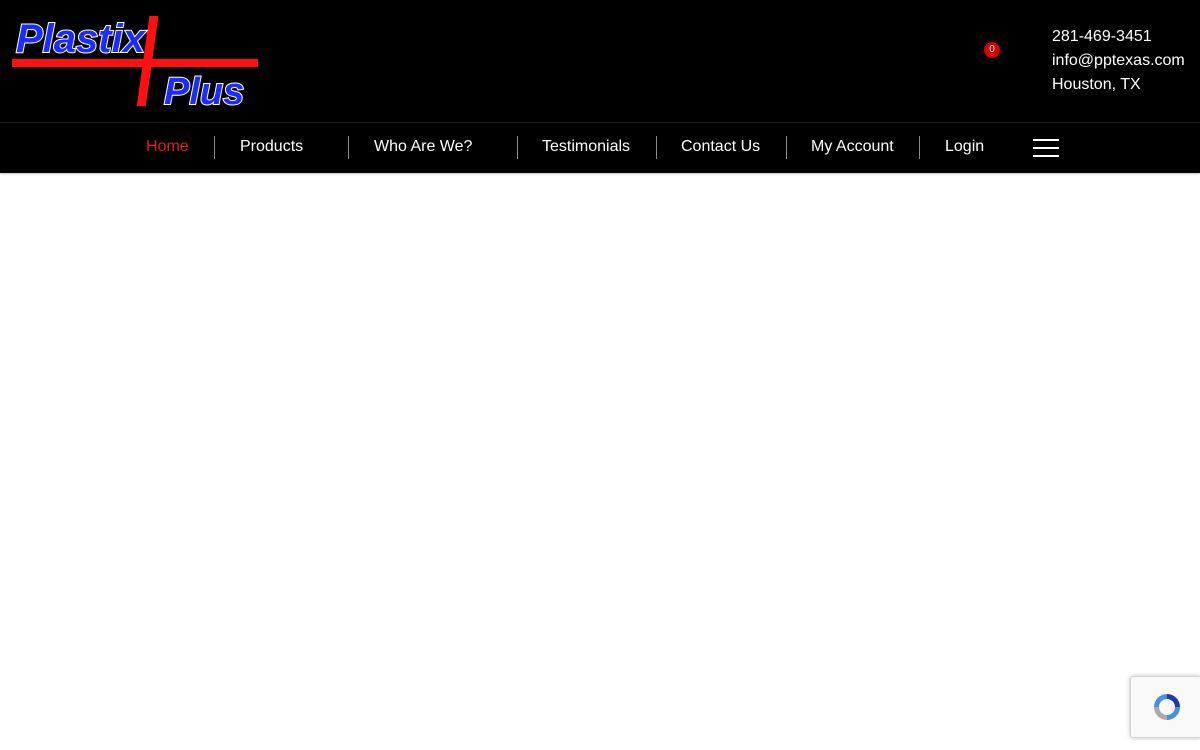 This screenshot has width=1200, height=750. What do you see at coordinates (167, 148) in the screenshot?
I see `nav-home: Home` at bounding box center [167, 148].